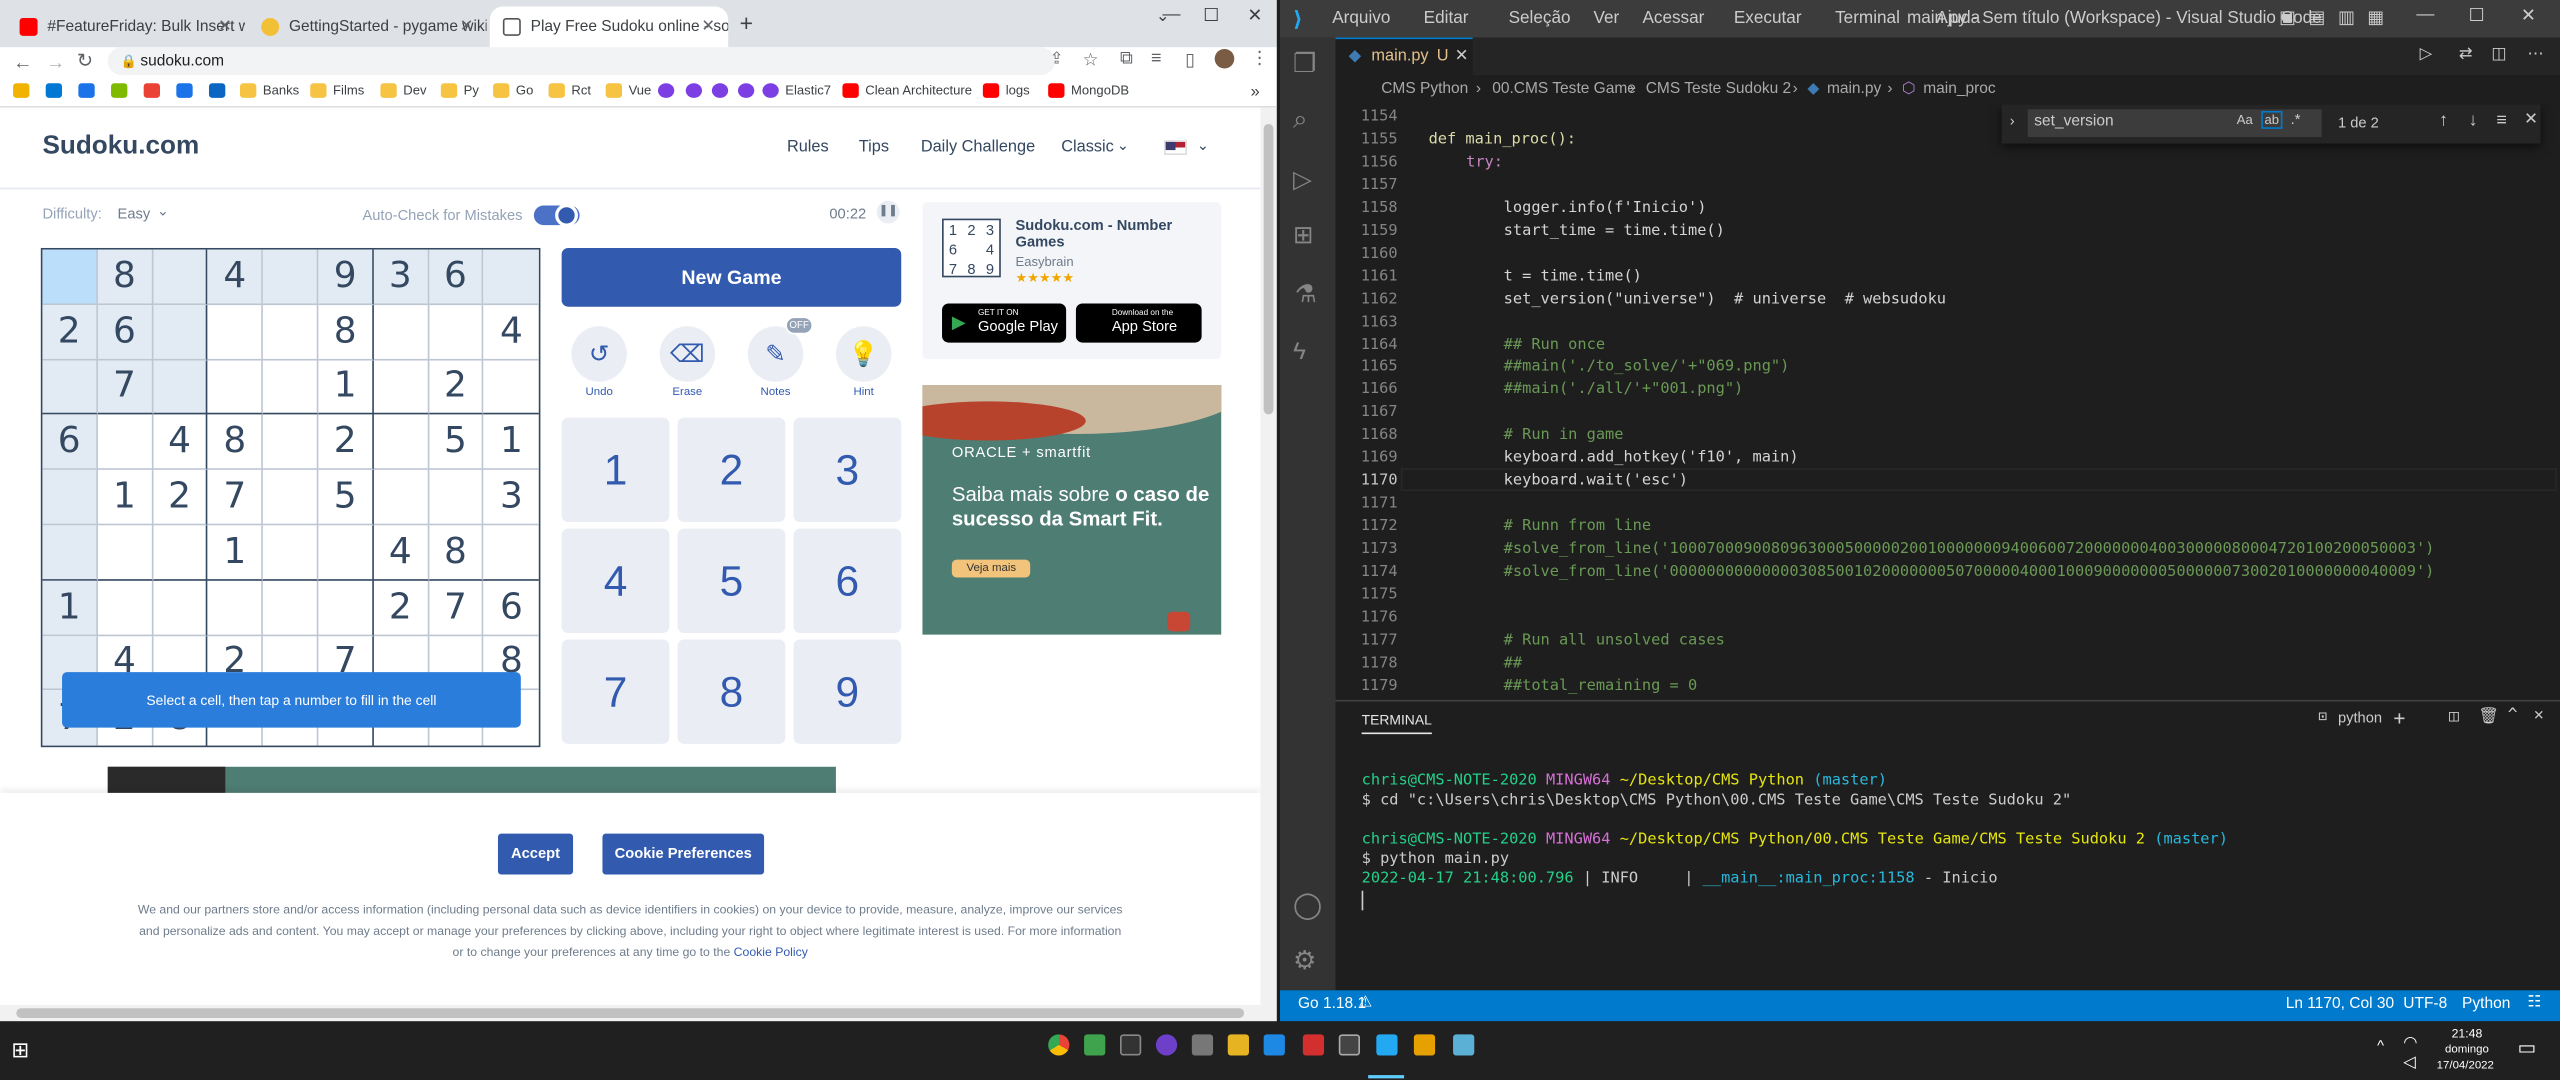 This screenshot has height=1080, width=2560. What do you see at coordinates (401, 277) in the screenshot?
I see `grid-cell: 3` at bounding box center [401, 277].